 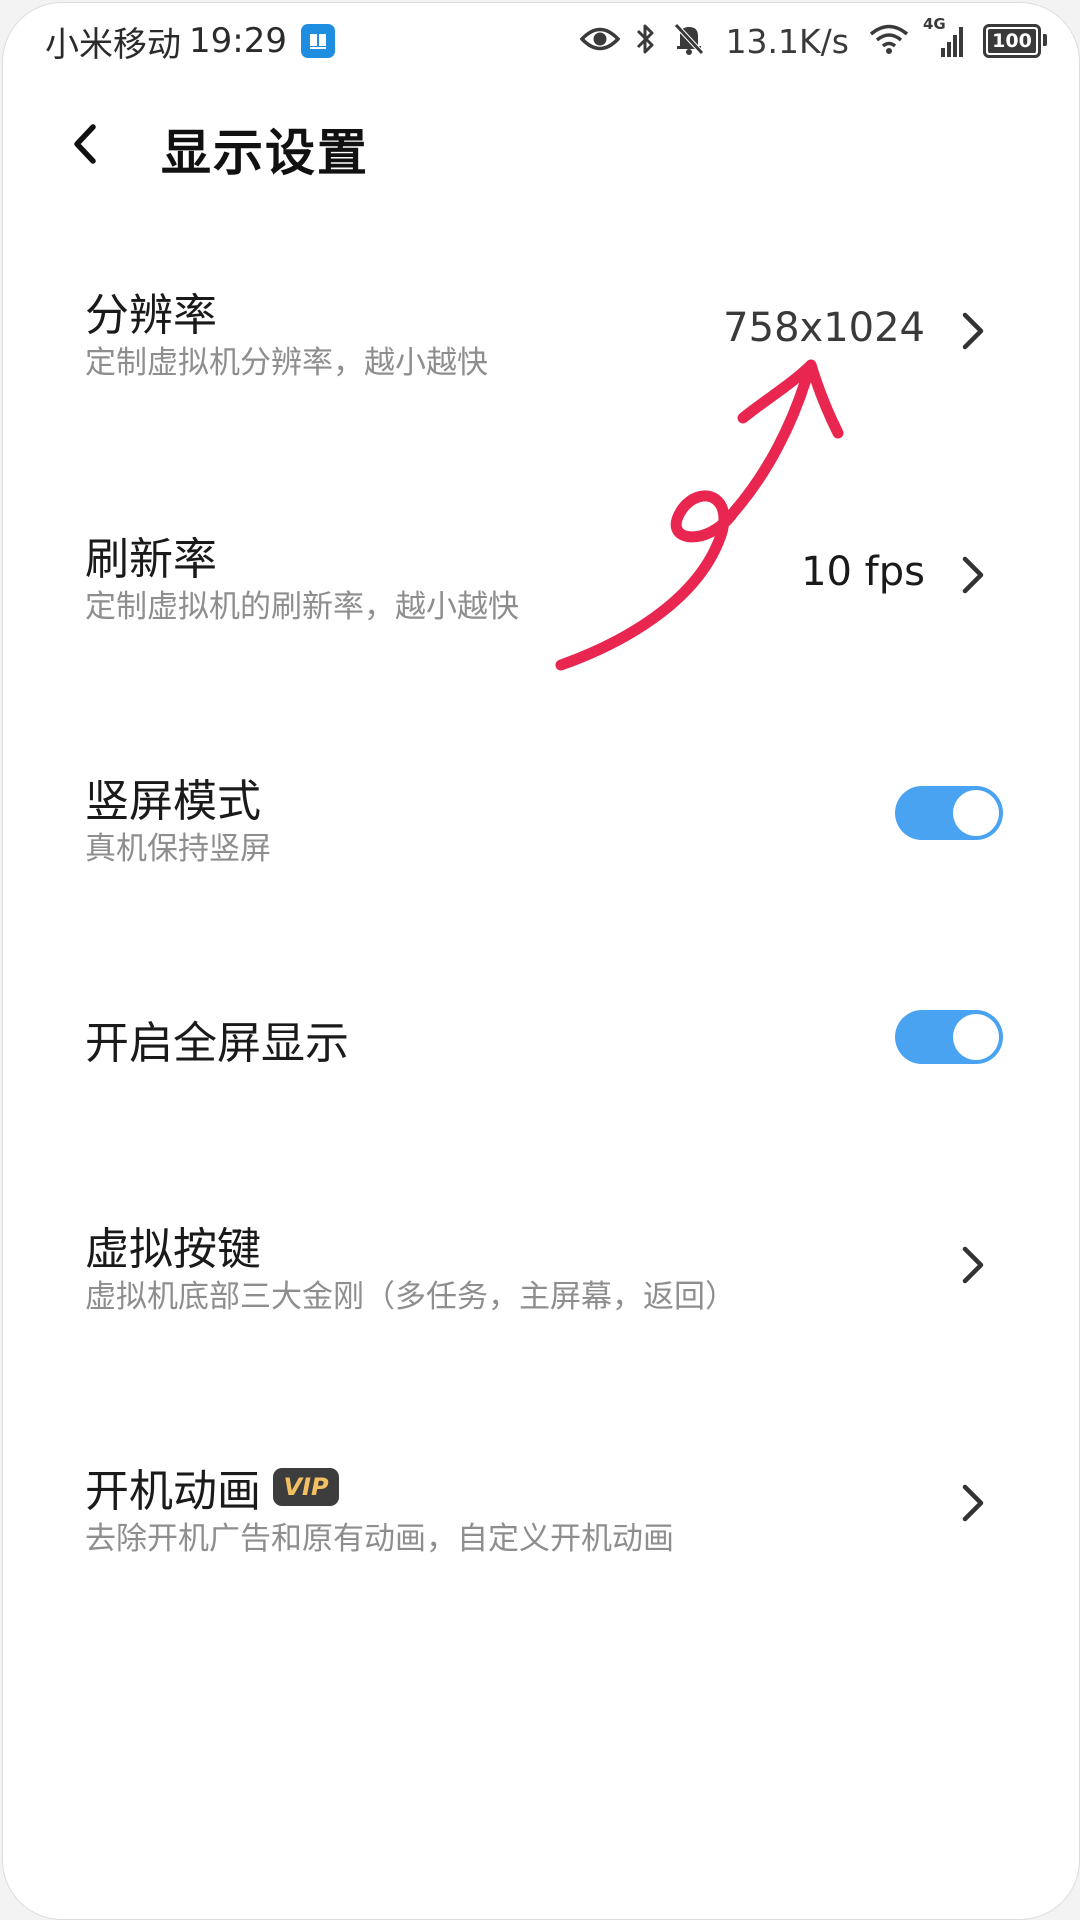 What do you see at coordinates (151, 315) in the screenshot?
I see `resolution-title: 分辨率` at bounding box center [151, 315].